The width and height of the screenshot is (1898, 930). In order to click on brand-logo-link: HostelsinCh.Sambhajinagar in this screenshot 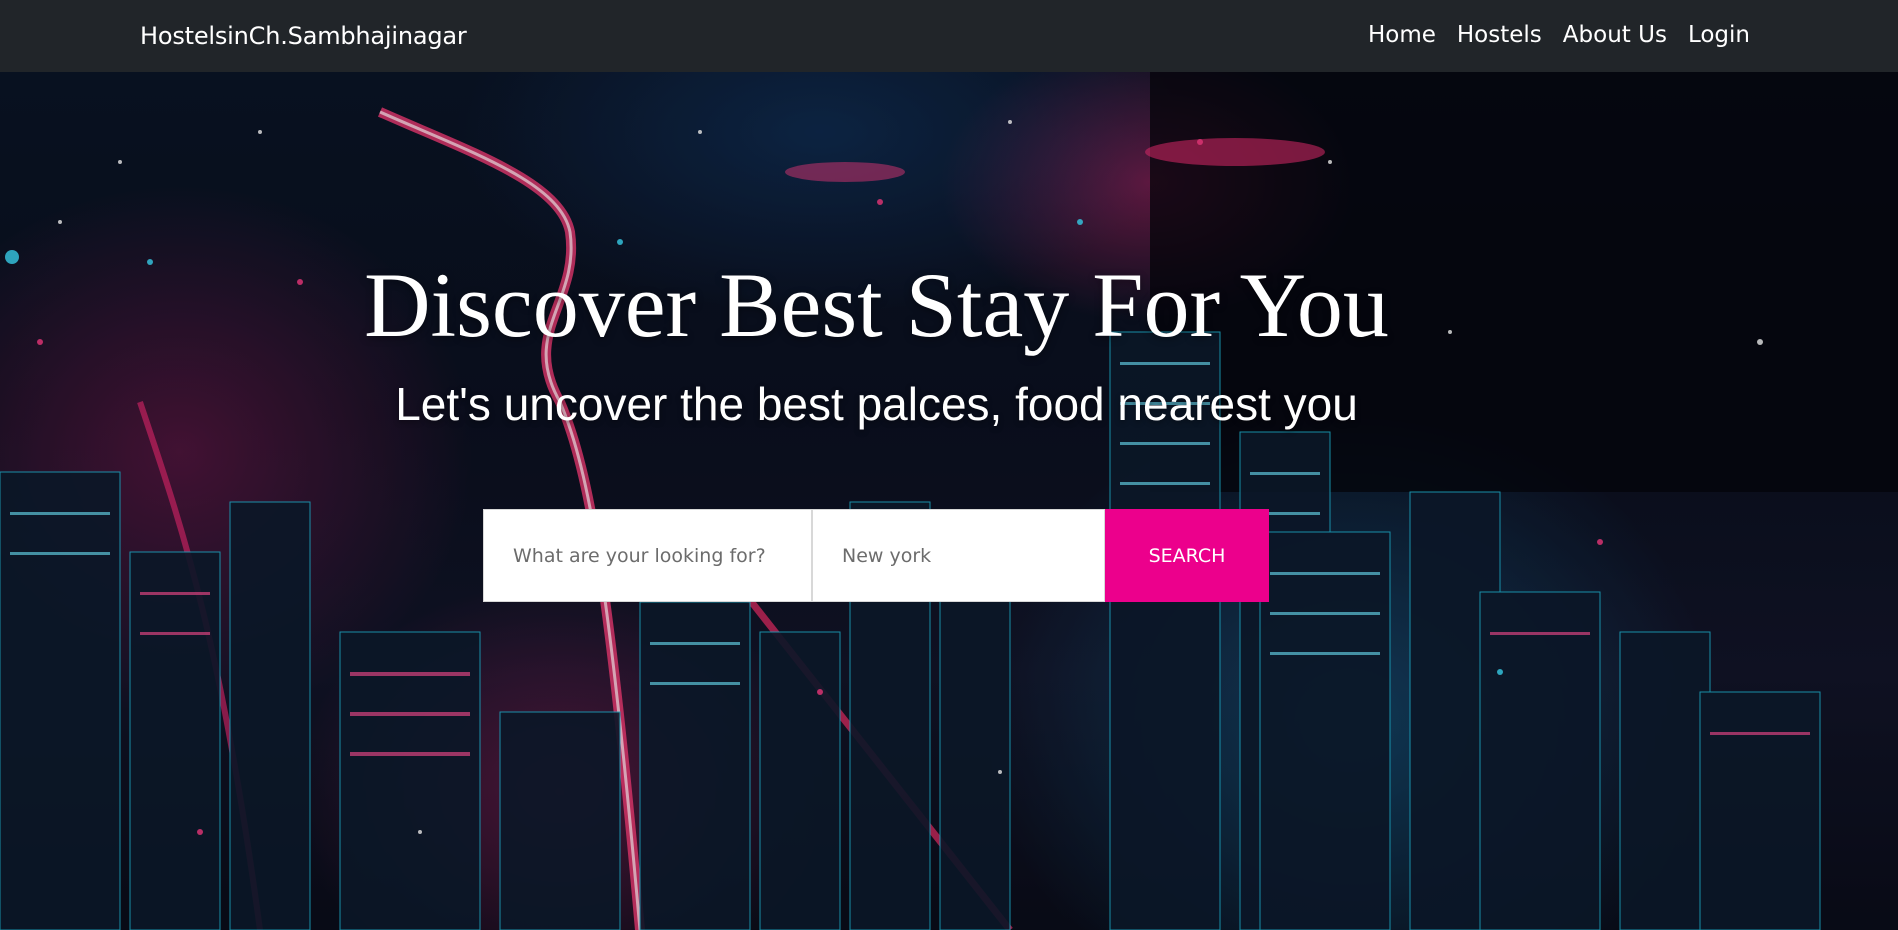, I will do `click(303, 36)`.